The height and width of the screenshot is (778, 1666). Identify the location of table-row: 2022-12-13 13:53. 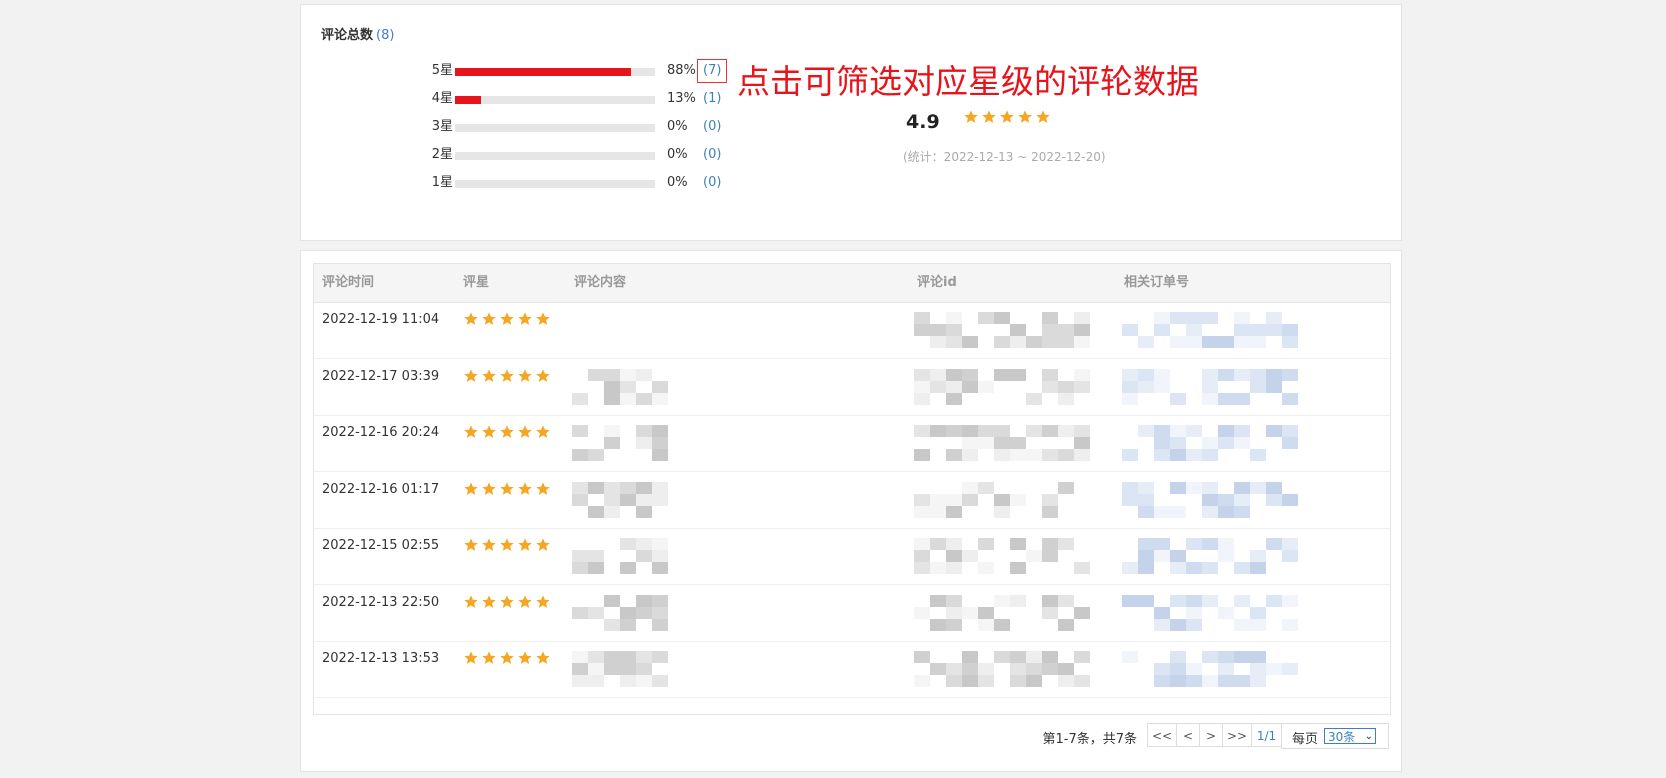
(852, 669).